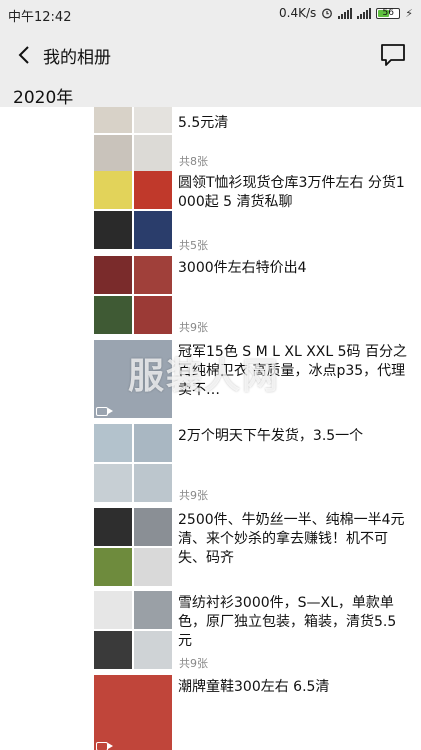 The height and width of the screenshot is (750, 421). I want to click on entry-caption: 雪纺衬衫3000件，S—XL，单款单色，原厂独立包装，箱装，清货5.5元, so click(287, 622).